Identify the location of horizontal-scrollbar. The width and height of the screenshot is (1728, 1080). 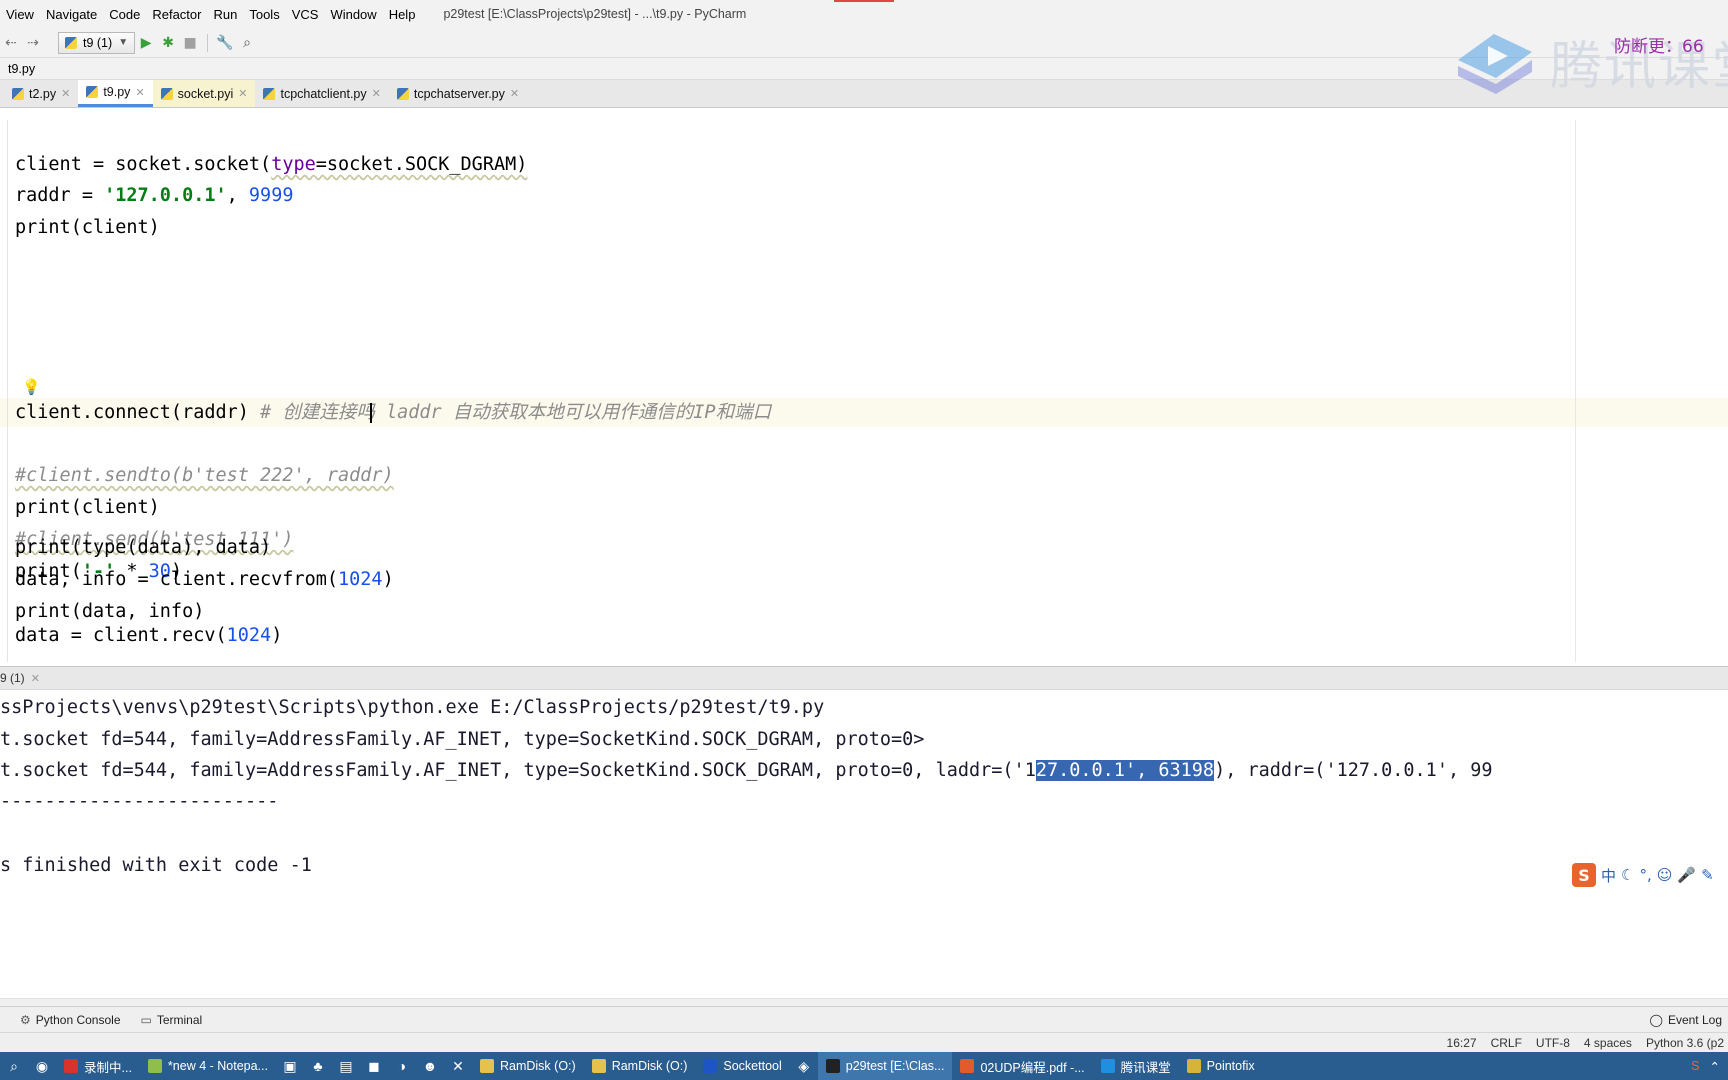
(864, 1002).